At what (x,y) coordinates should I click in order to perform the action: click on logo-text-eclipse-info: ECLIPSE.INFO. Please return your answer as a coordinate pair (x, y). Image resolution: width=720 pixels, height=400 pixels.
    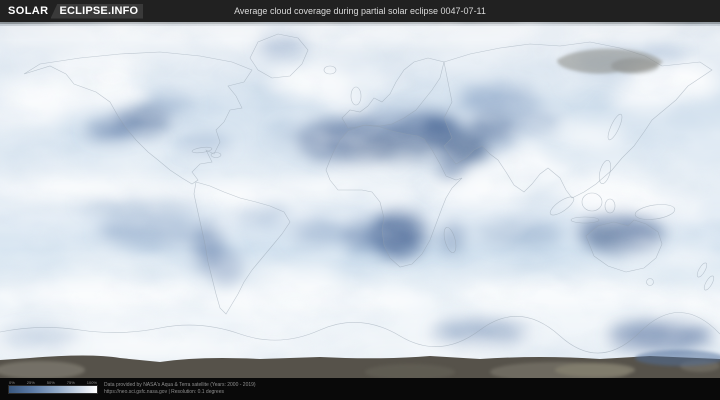
    Looking at the image, I should click on (97, 11).